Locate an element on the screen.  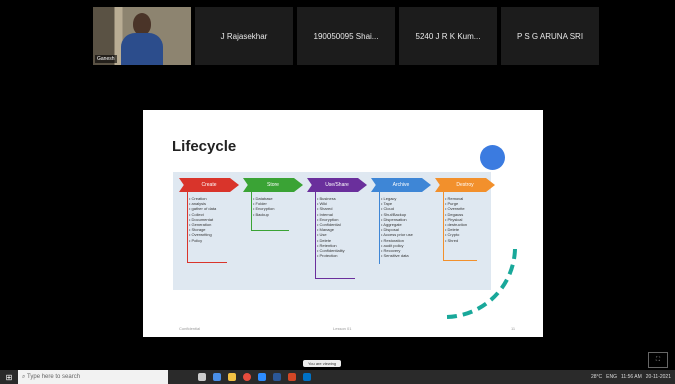
stage-store: Store Database Folder Encryption Backup is located at coordinates (273, 197).